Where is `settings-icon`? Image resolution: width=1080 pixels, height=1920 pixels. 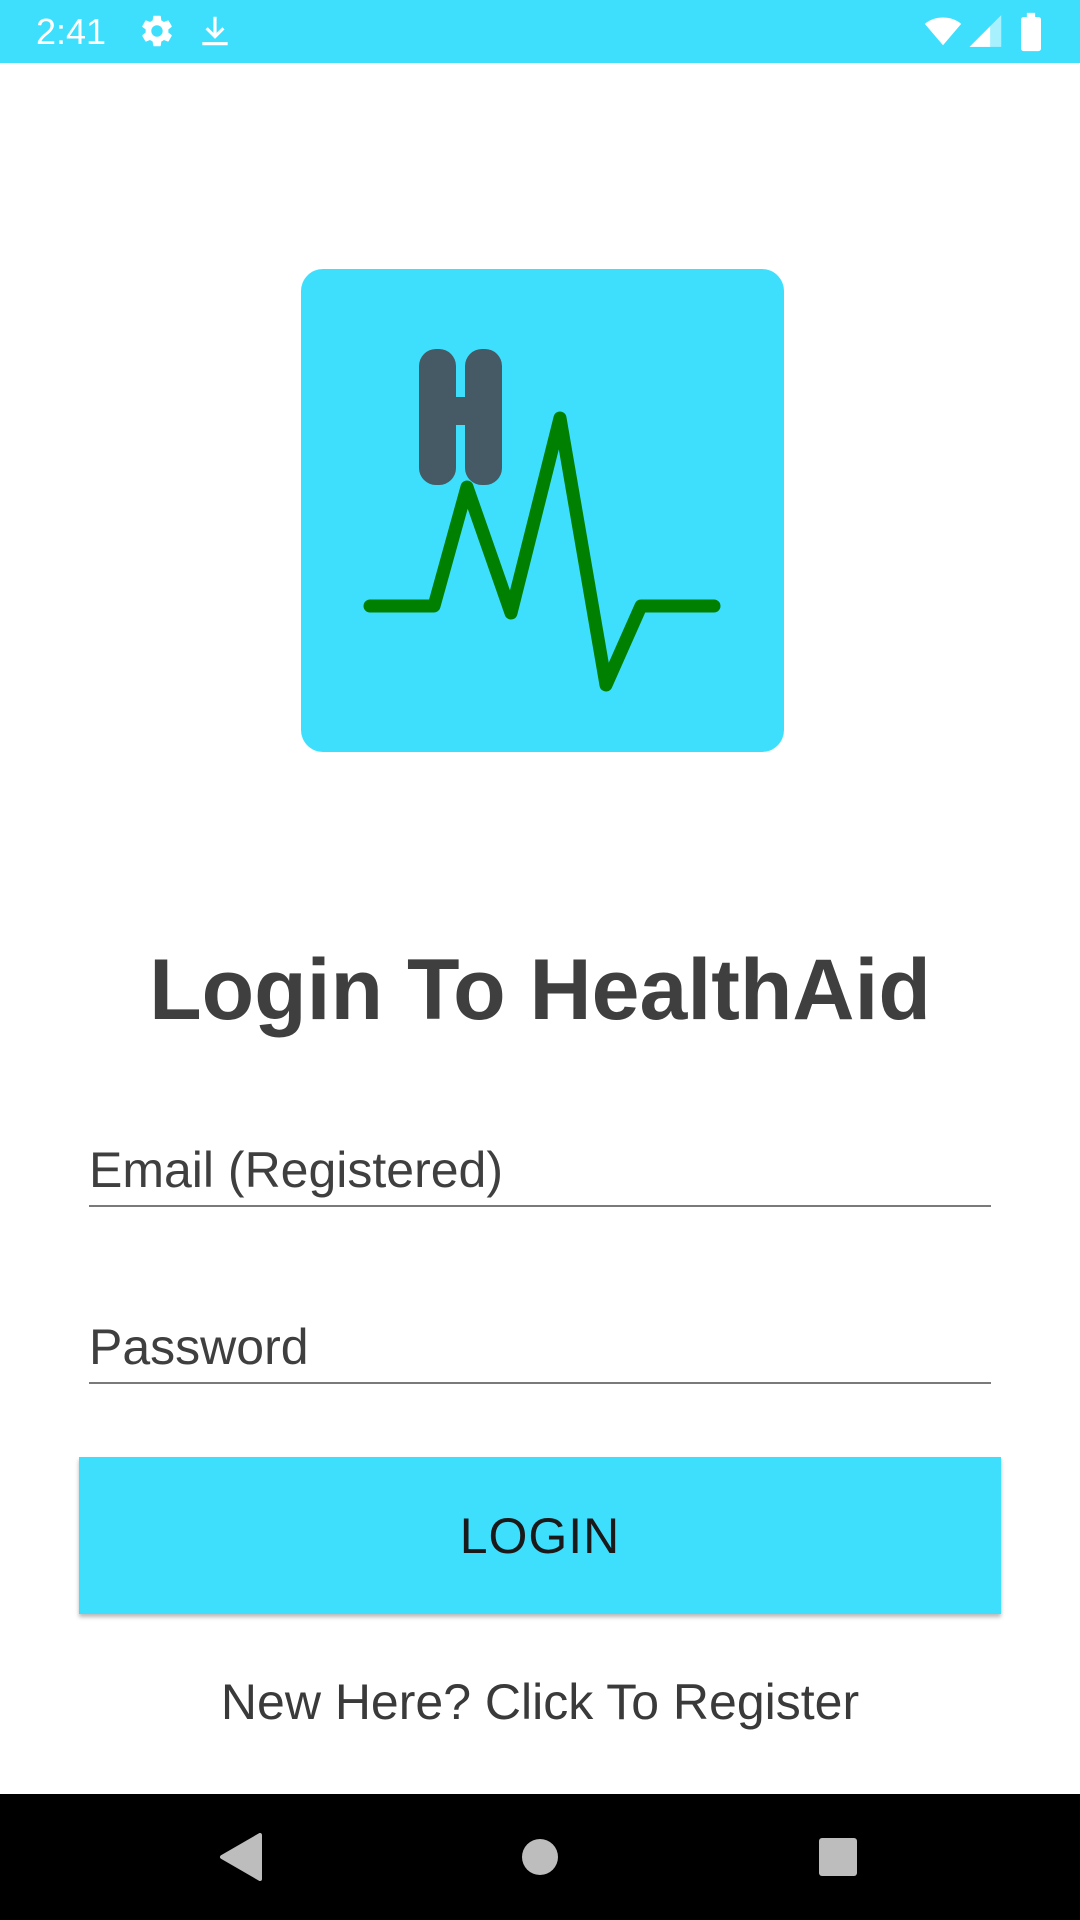
settings-icon is located at coordinates (157, 31).